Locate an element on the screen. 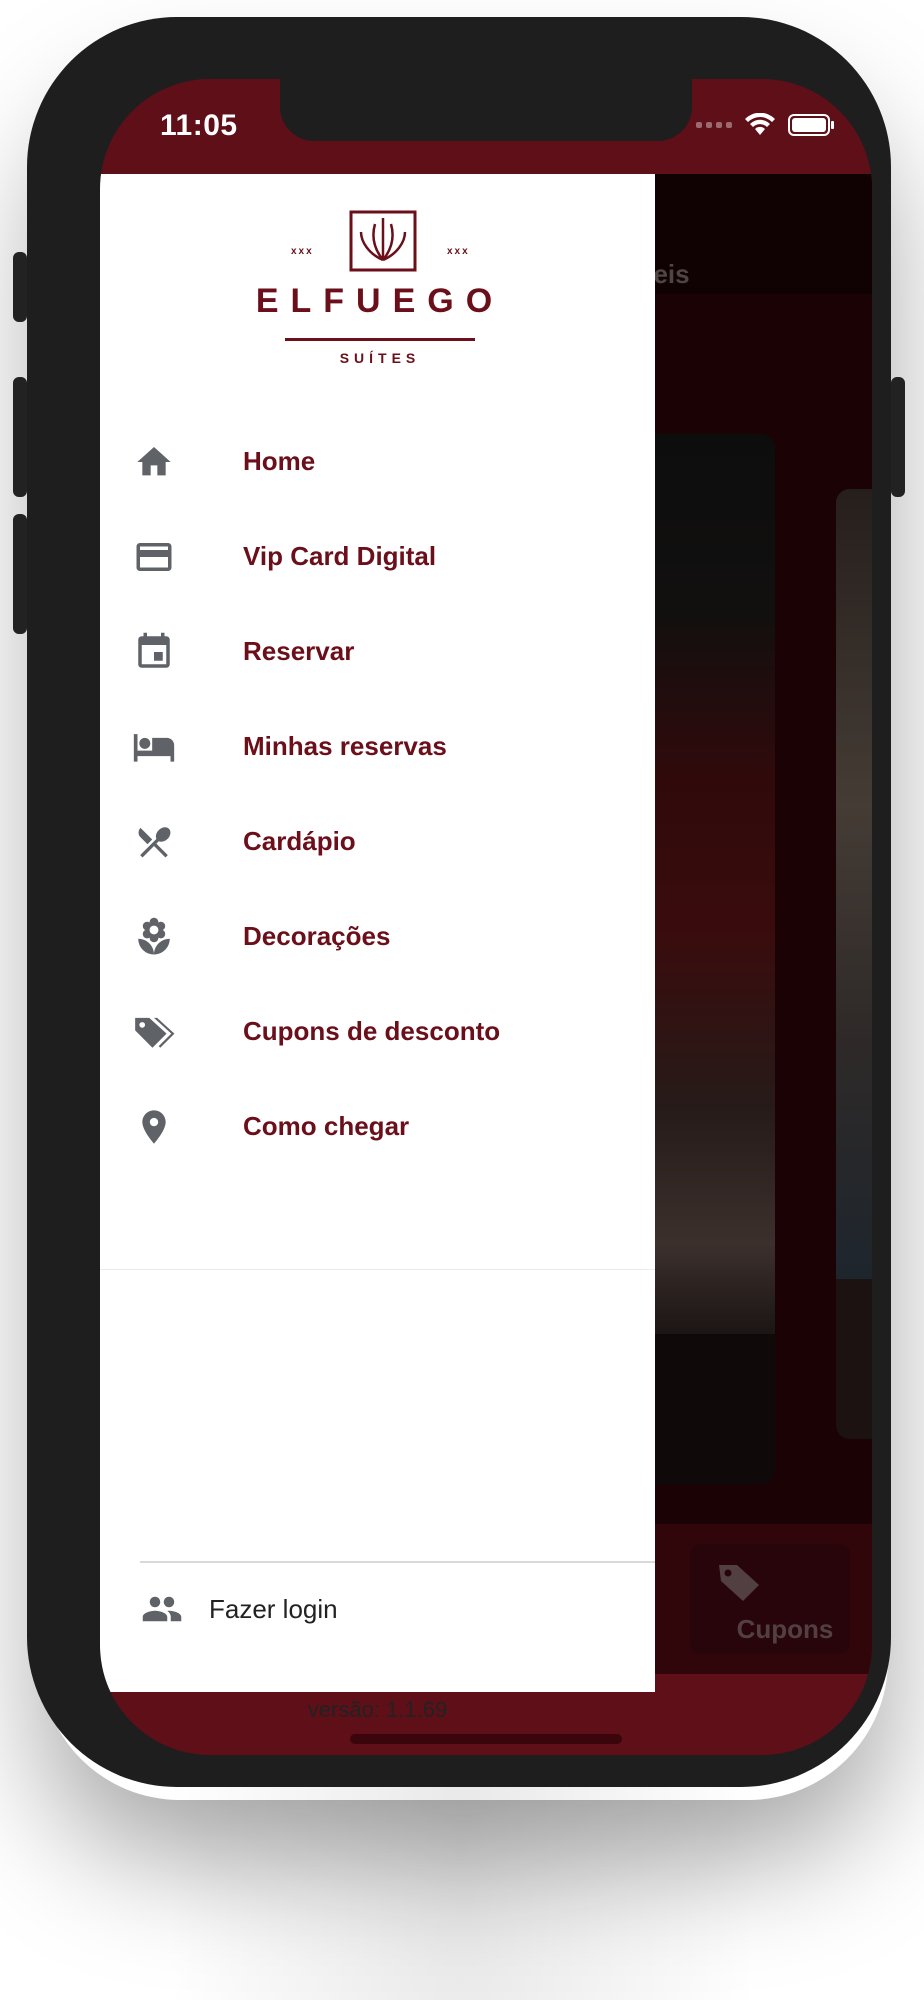  login-label: Fazer login is located at coordinates (273, 1608).